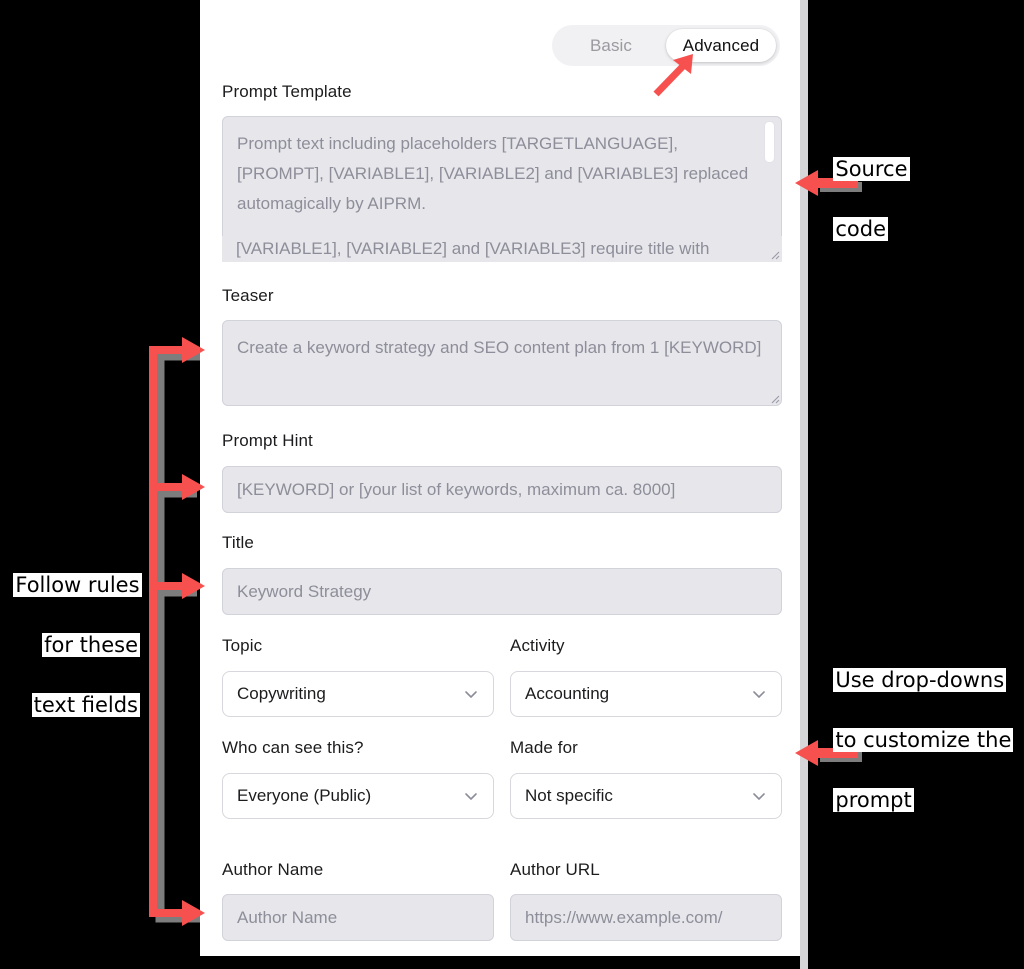  What do you see at coordinates (273, 869) in the screenshot?
I see `label-author-name: Author Name` at bounding box center [273, 869].